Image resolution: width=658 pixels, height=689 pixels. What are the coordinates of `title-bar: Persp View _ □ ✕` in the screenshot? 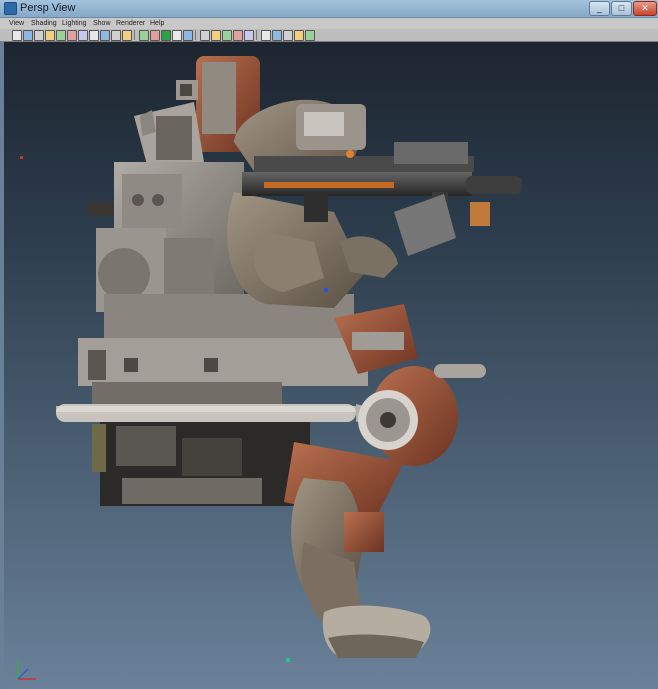 It's located at (329, 9).